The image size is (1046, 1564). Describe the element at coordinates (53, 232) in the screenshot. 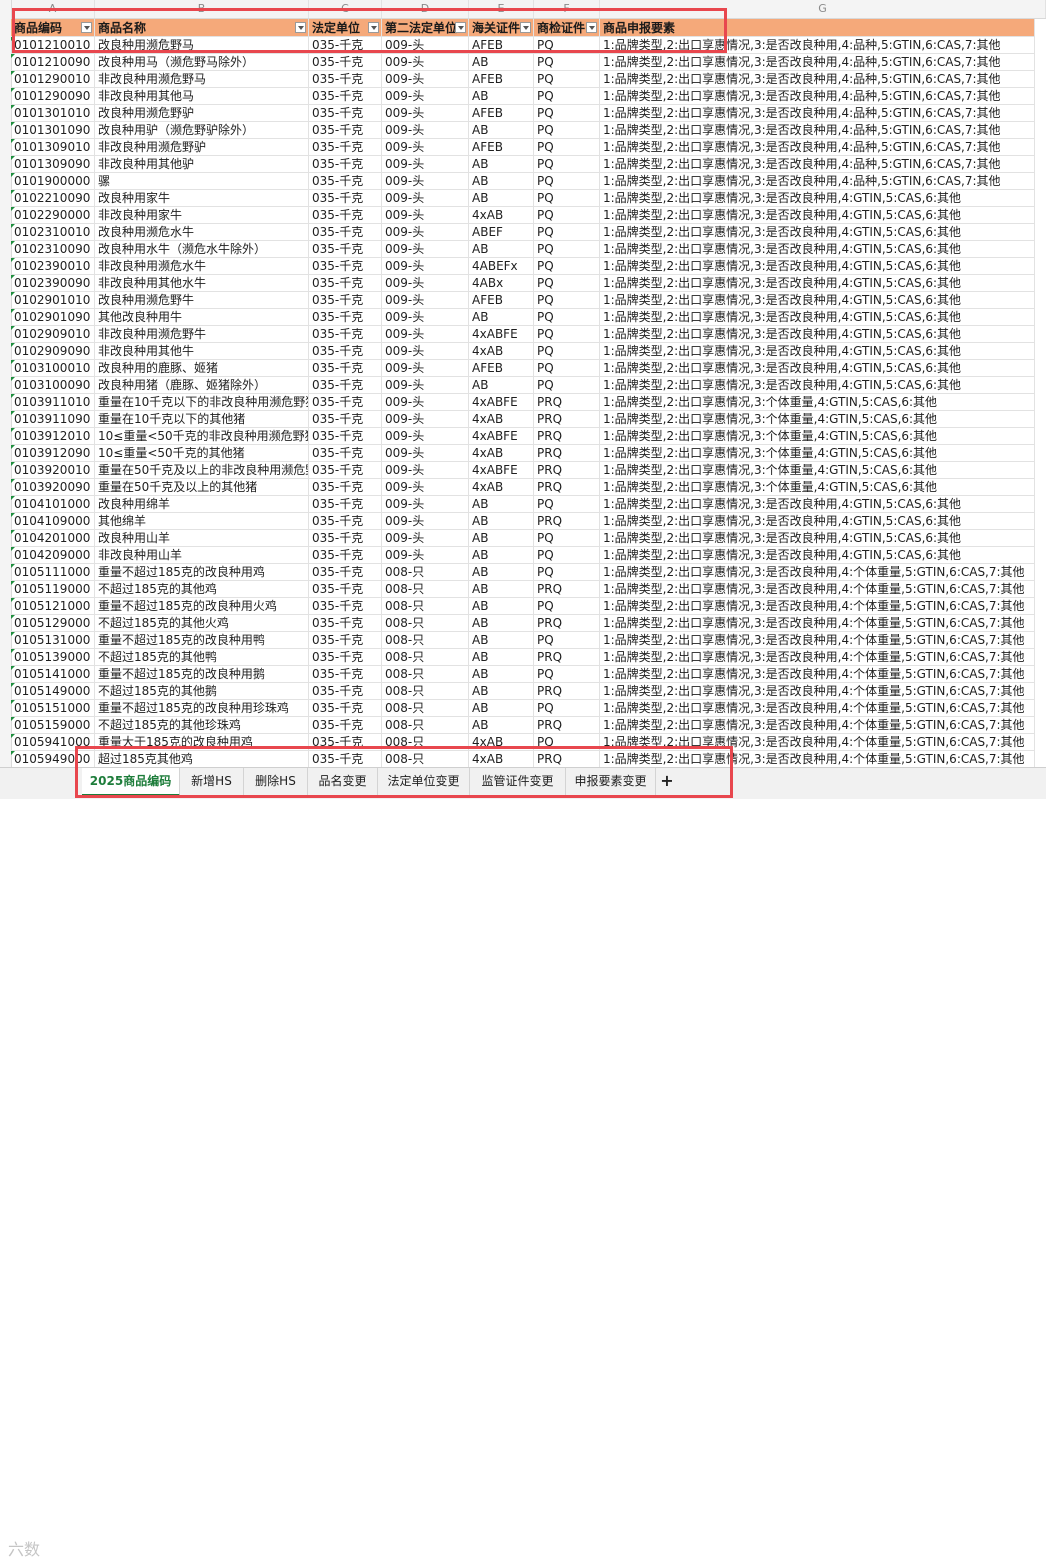

I see `cell-code: 0102310010` at that location.